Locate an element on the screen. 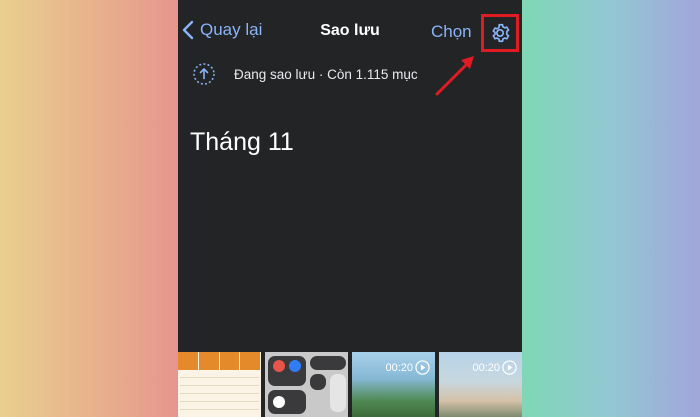  backup-upload-icon is located at coordinates (204, 74).